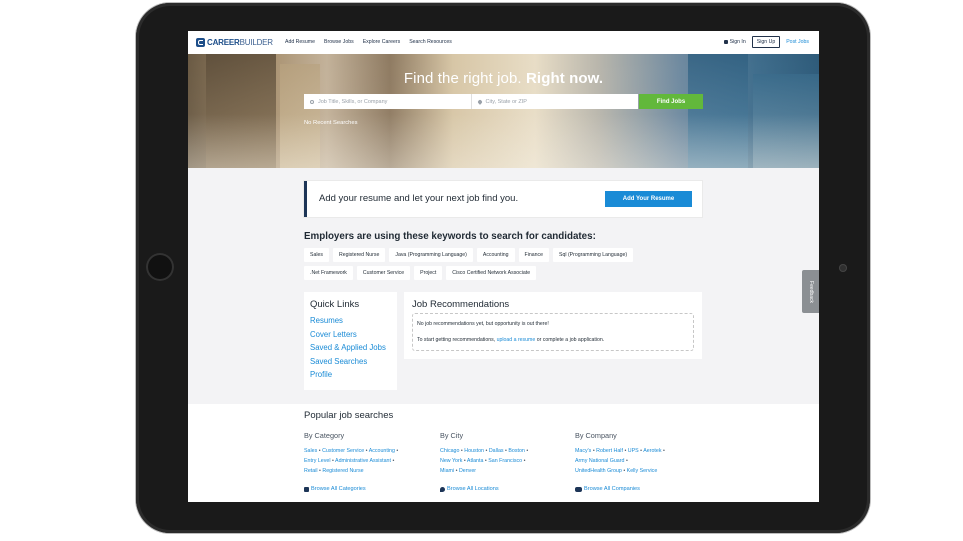  What do you see at coordinates (516, 340) in the screenshot?
I see `upload-resume-link: upload a resume` at bounding box center [516, 340].